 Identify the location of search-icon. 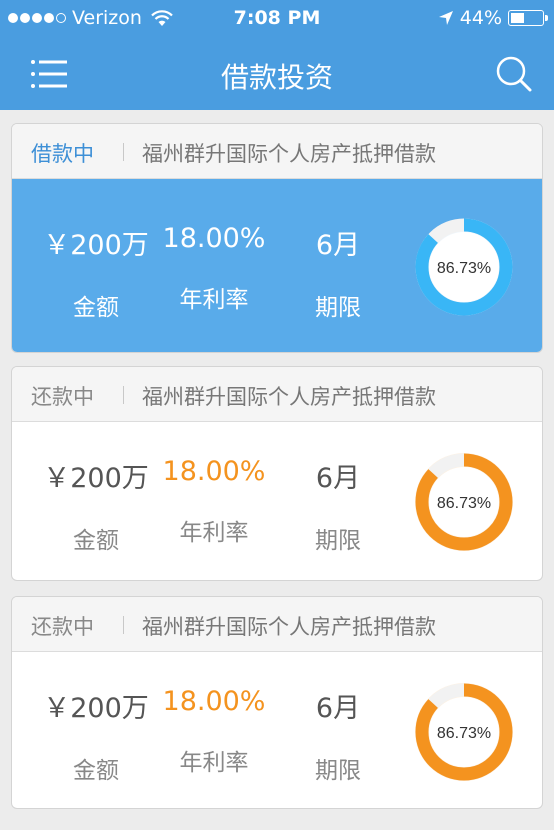
(514, 74).